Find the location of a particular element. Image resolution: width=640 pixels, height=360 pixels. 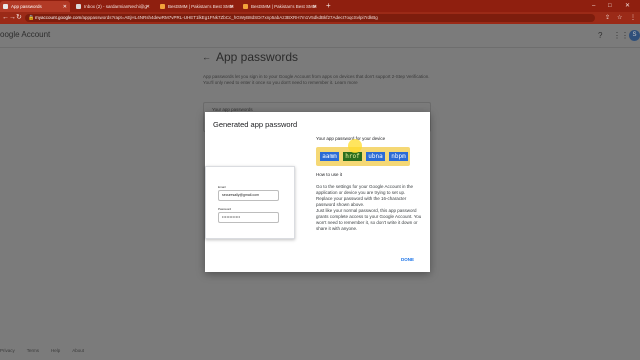

learn-more-link: Learn more is located at coordinates (346, 82).